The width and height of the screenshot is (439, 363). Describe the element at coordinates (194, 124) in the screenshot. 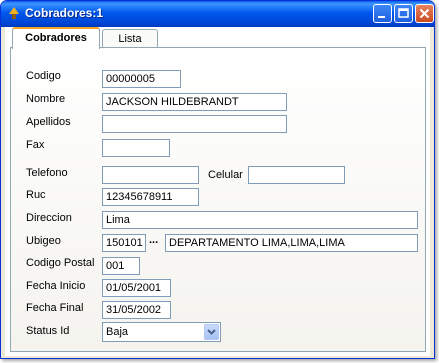

I see `apellidos-field` at that location.